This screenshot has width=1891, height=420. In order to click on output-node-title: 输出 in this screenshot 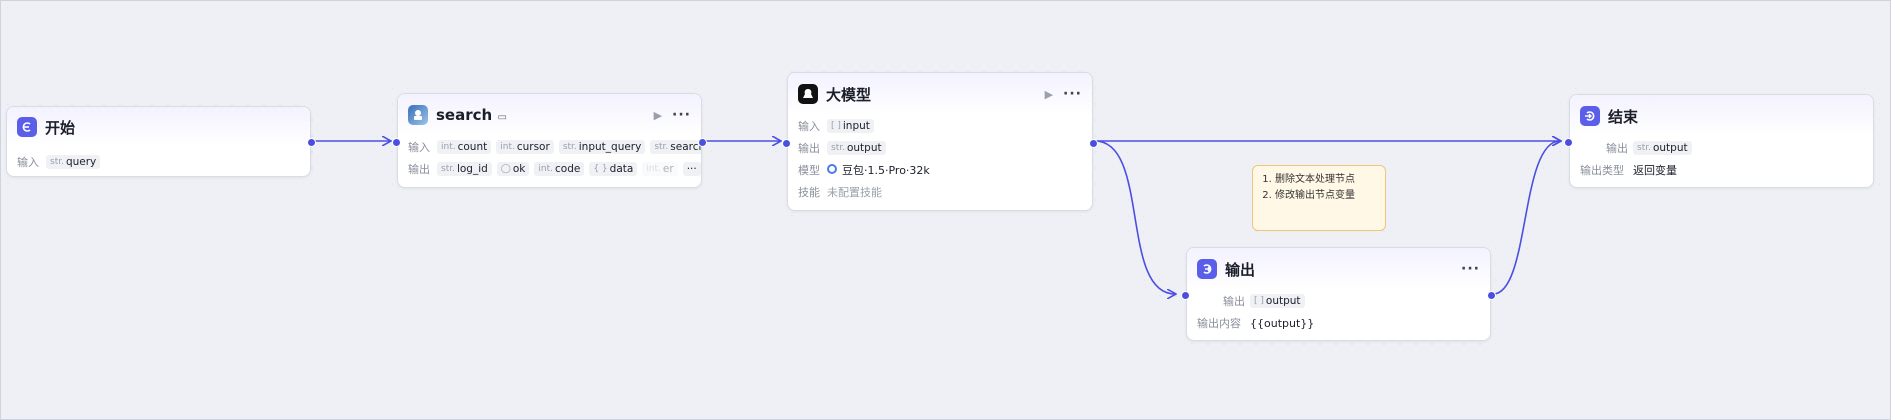, I will do `click(1240, 269)`.